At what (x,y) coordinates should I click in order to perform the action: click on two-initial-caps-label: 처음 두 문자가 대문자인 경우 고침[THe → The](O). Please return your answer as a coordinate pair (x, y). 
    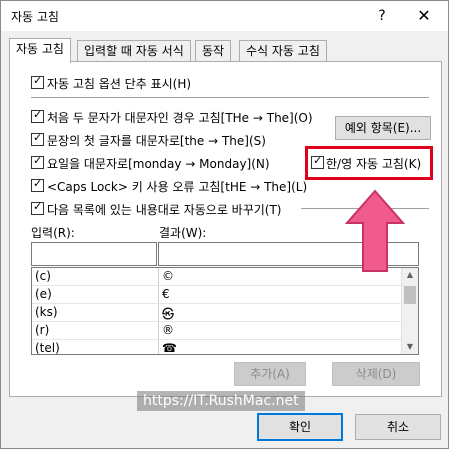
    Looking at the image, I should click on (180, 118).